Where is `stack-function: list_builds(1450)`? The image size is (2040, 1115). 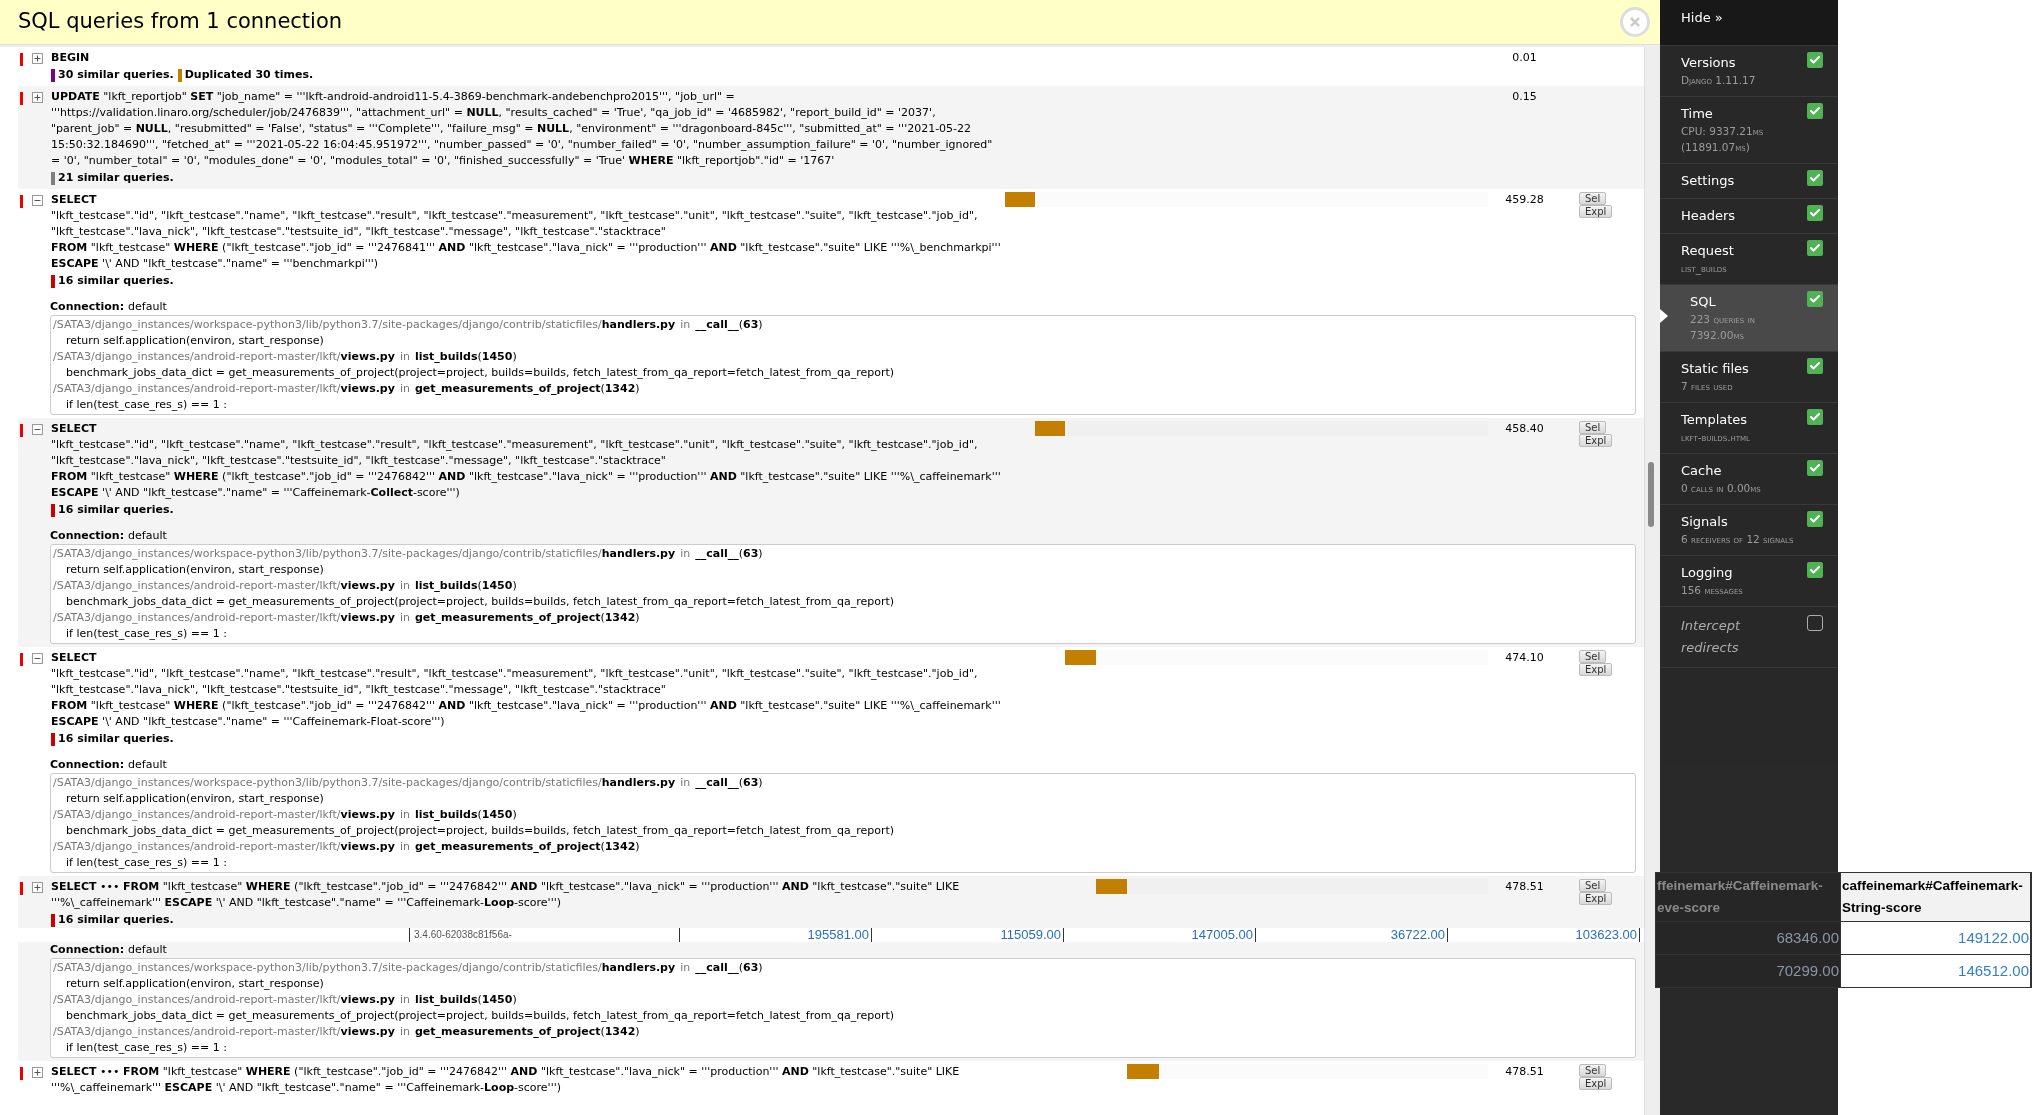 stack-function: list_builds(1450) is located at coordinates (465, 1000).